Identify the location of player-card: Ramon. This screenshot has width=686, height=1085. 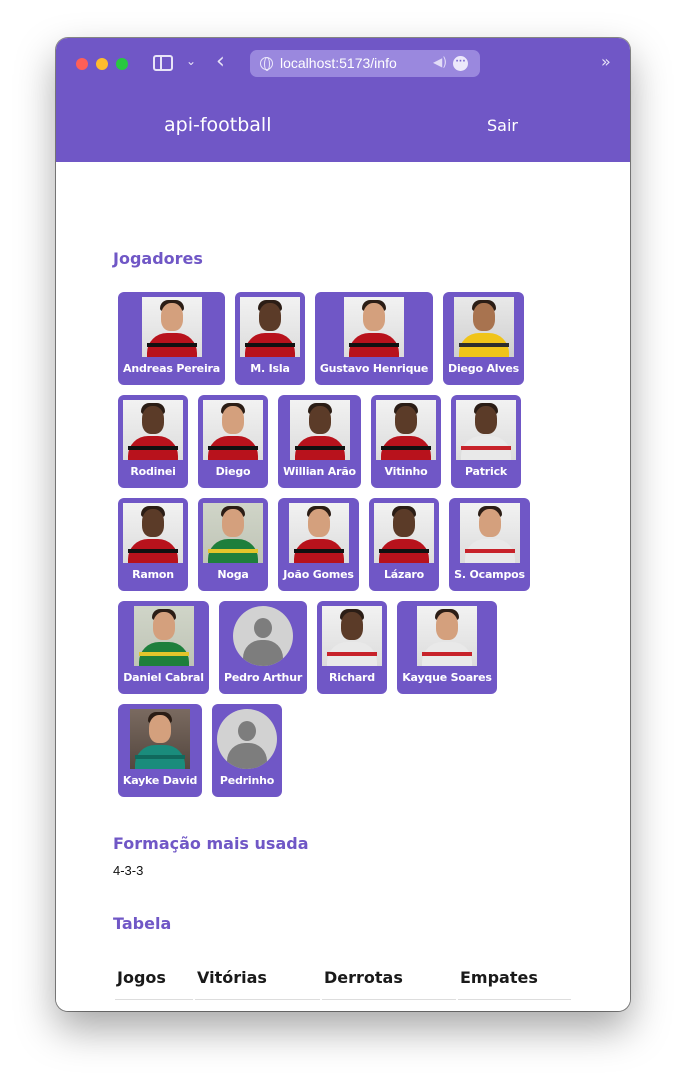
(153, 544).